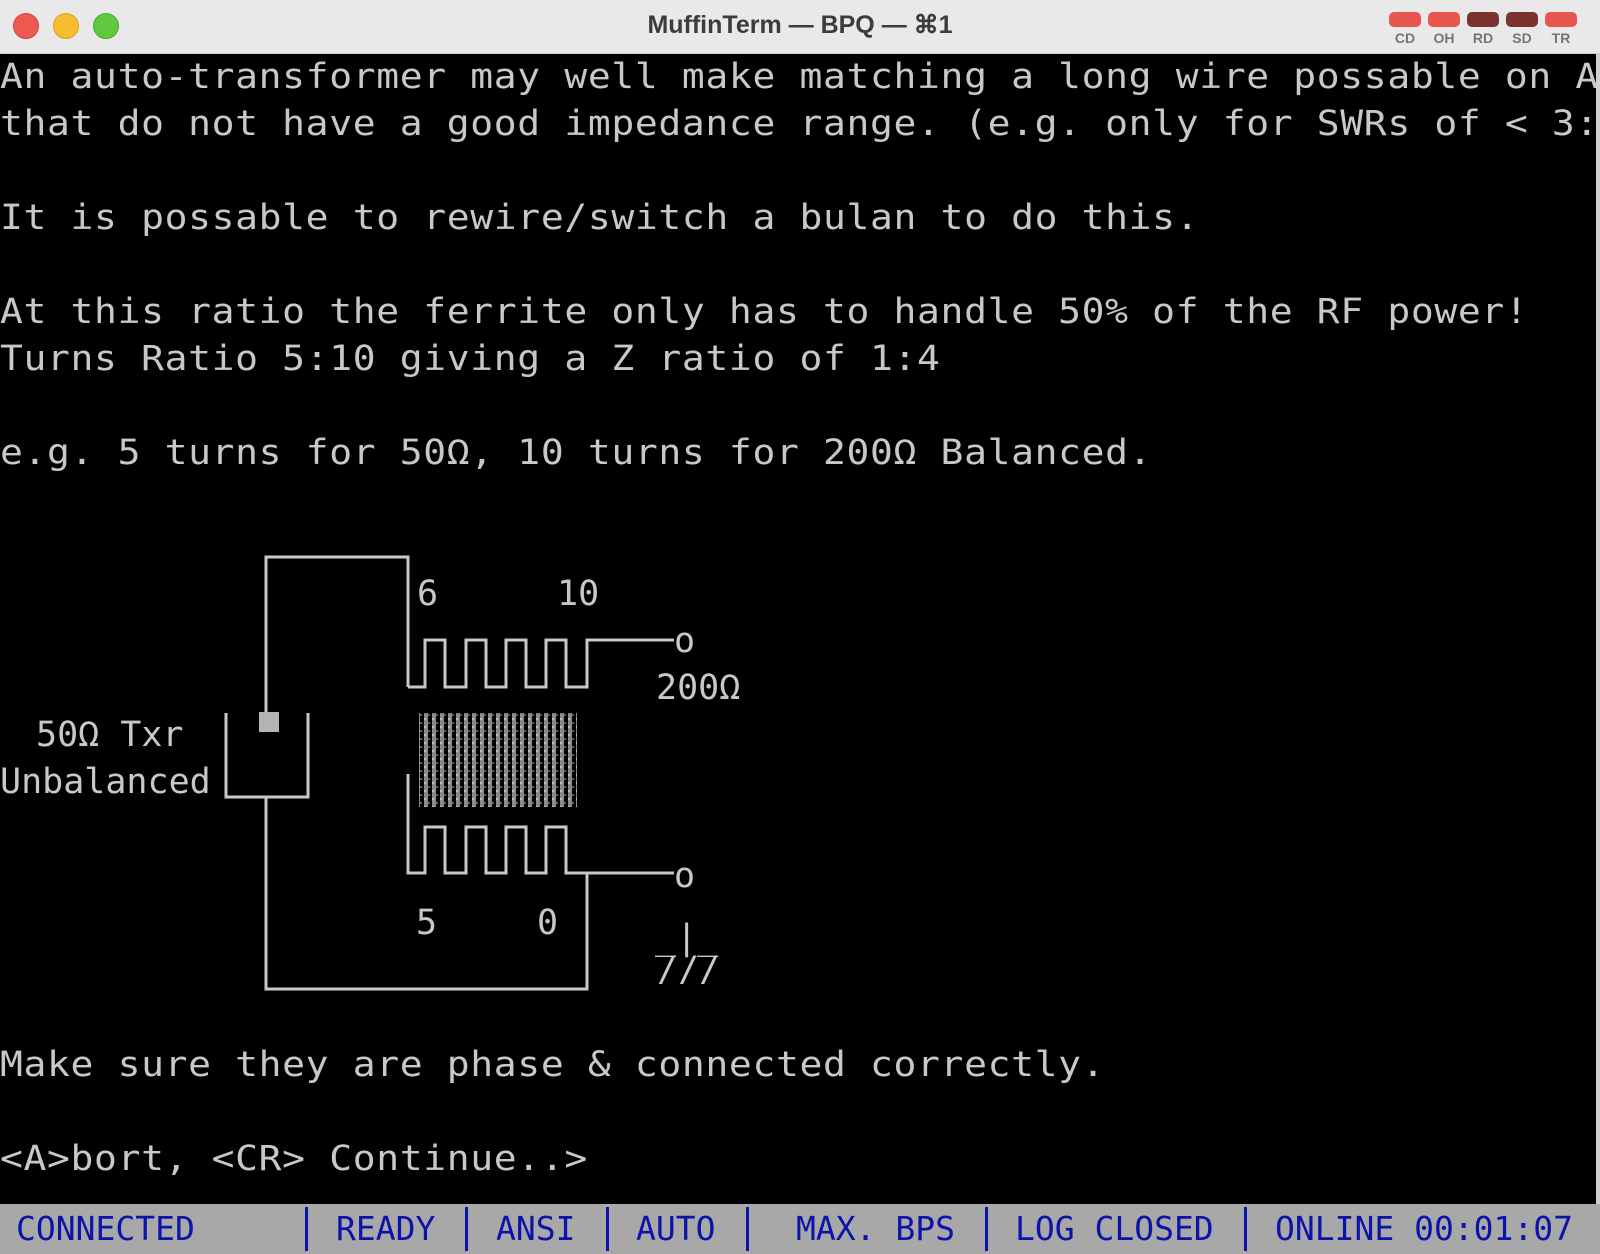 The height and width of the screenshot is (1254, 1600). Describe the element at coordinates (541, 663) in the screenshot. I see `upper-winding` at that location.